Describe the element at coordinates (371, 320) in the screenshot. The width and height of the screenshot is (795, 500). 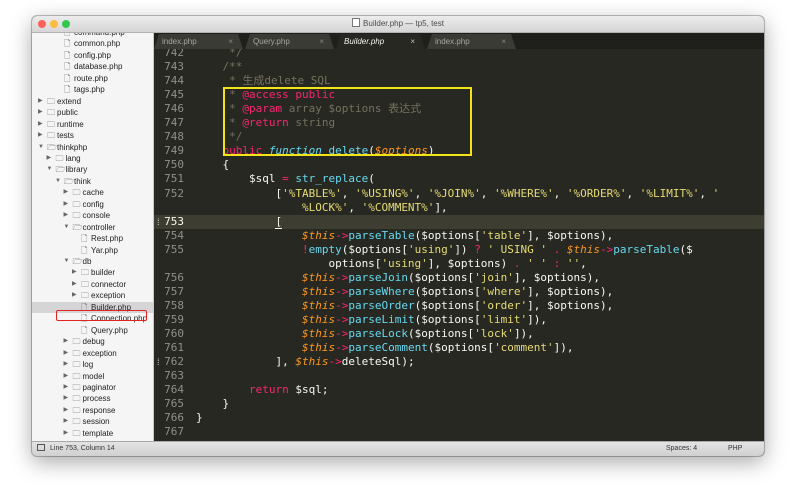
I see `code-line: $this->parseLimit($options['limit']),` at that location.